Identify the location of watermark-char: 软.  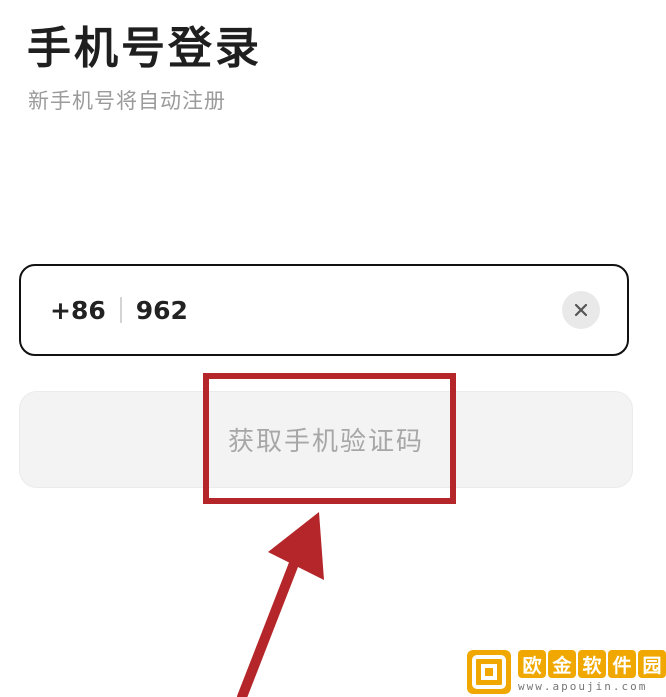
(592, 664).